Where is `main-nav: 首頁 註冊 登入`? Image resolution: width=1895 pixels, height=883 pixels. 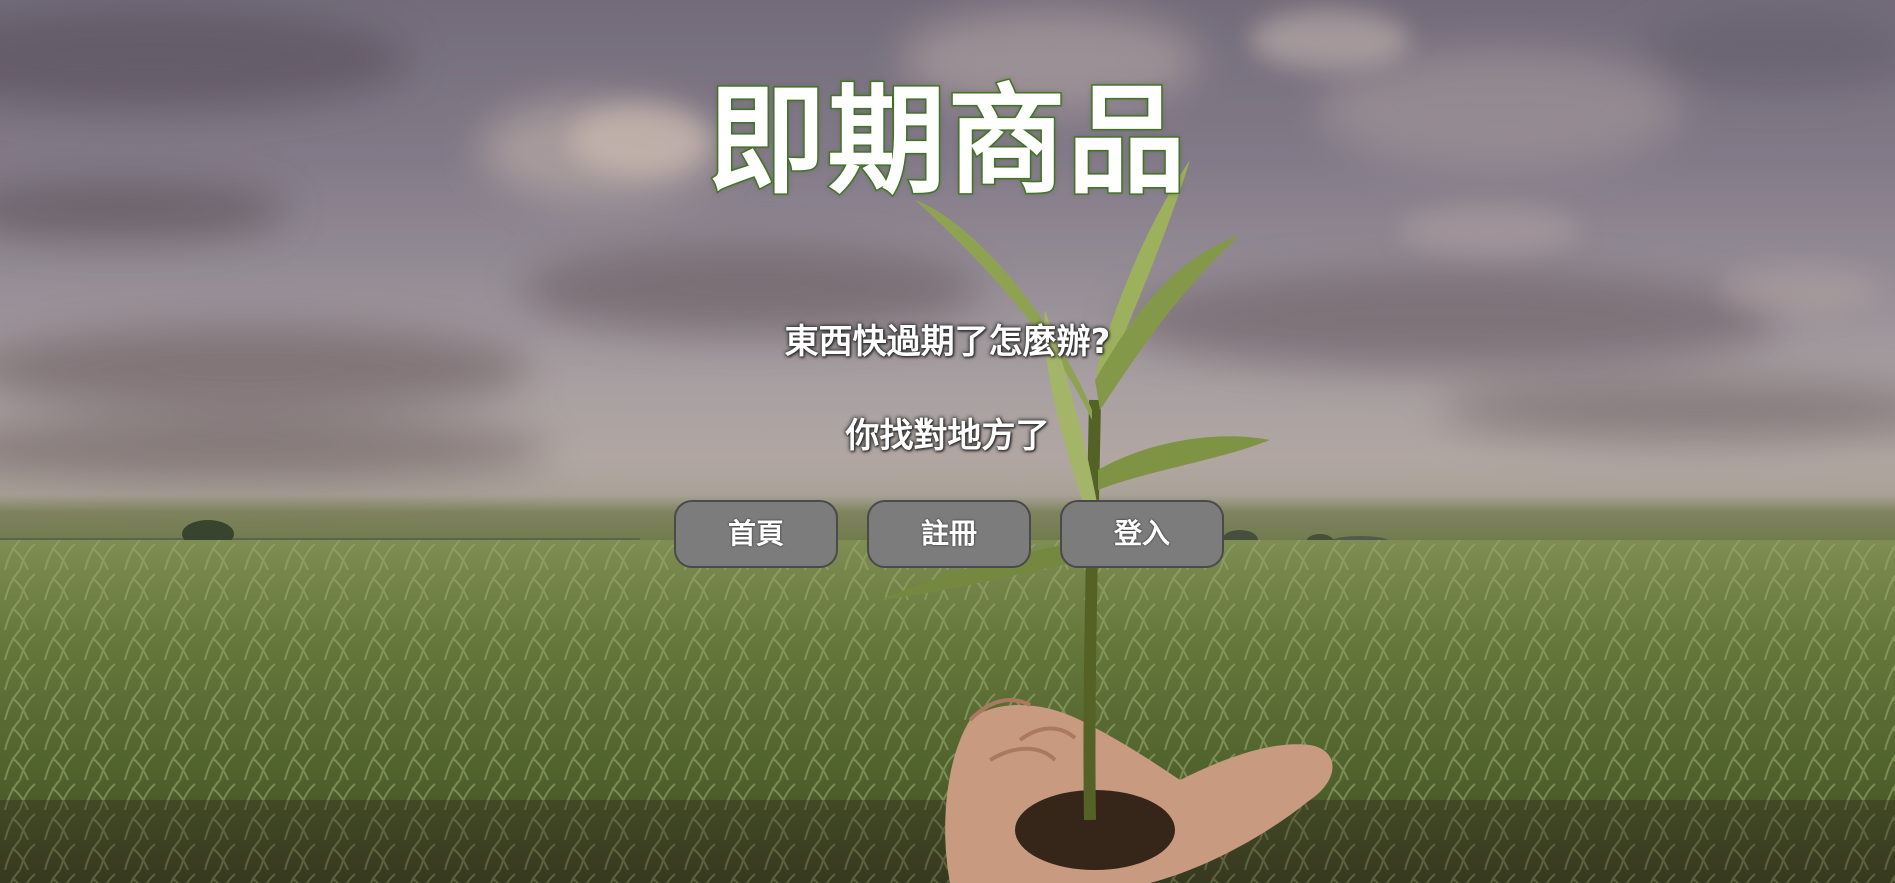
main-nav: 首頁 註冊 登入 is located at coordinates (949, 535).